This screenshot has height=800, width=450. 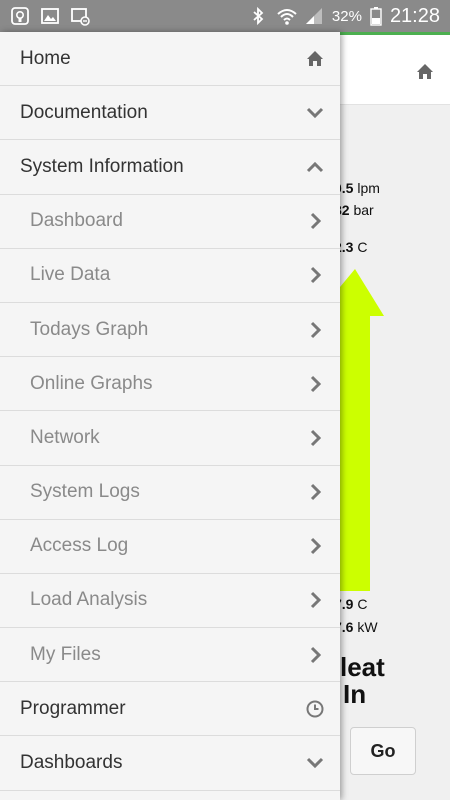 I want to click on menu-item-label: Live Data, so click(x=70, y=275).